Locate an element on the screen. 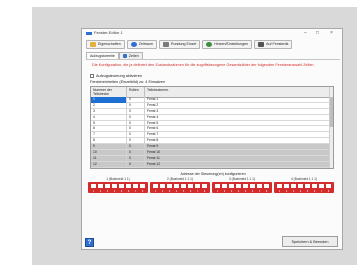 Image resolution: width=363 pixels, height=271 pixels. clock-icon is located at coordinates (133, 44).